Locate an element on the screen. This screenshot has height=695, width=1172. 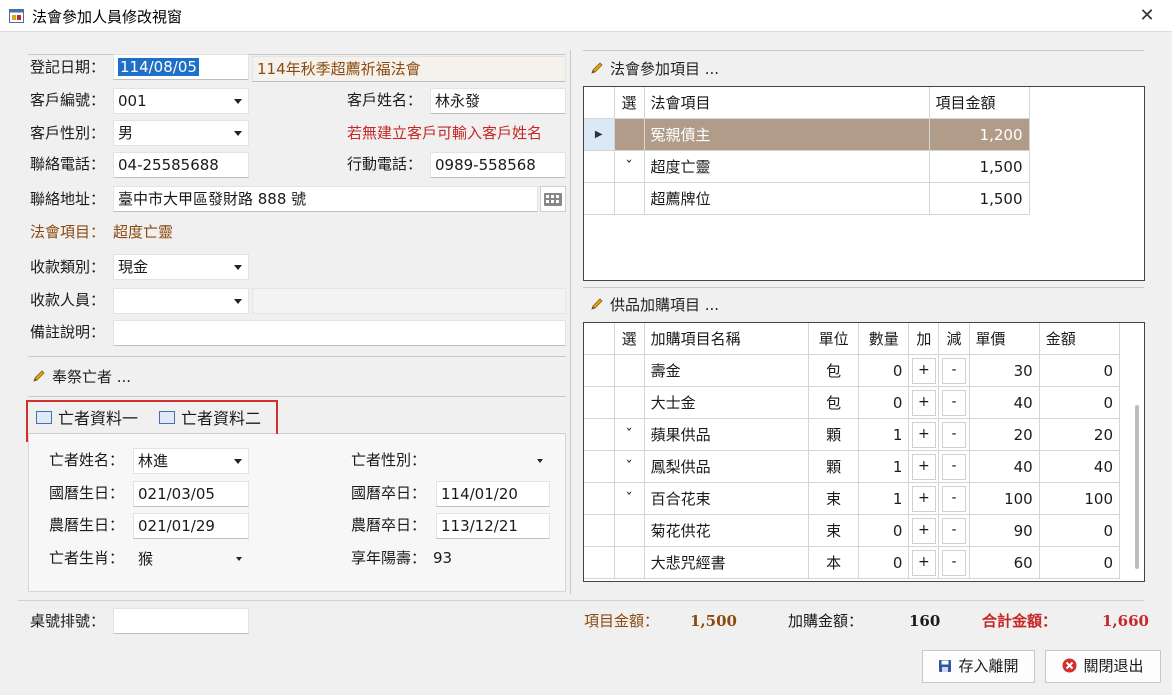
note-field is located at coordinates (339, 333).